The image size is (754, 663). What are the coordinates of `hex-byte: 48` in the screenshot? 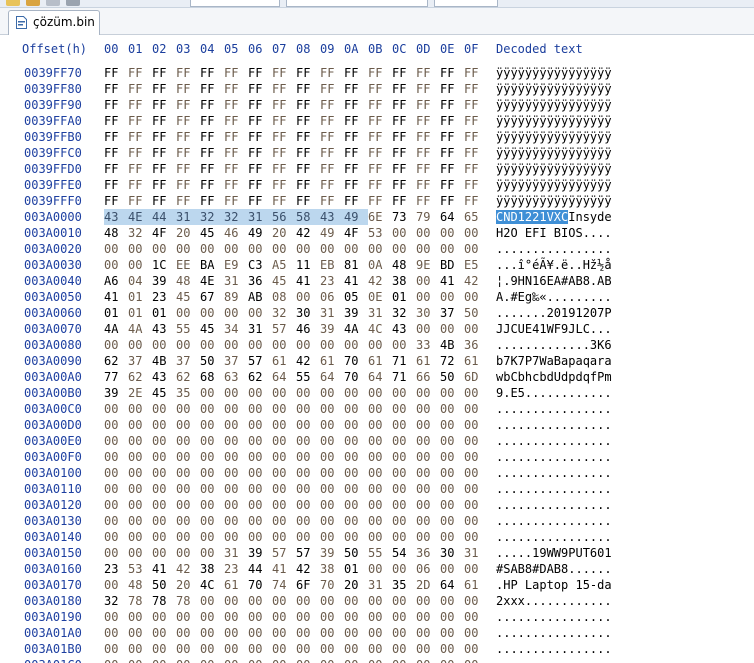 It's located at (183, 281).